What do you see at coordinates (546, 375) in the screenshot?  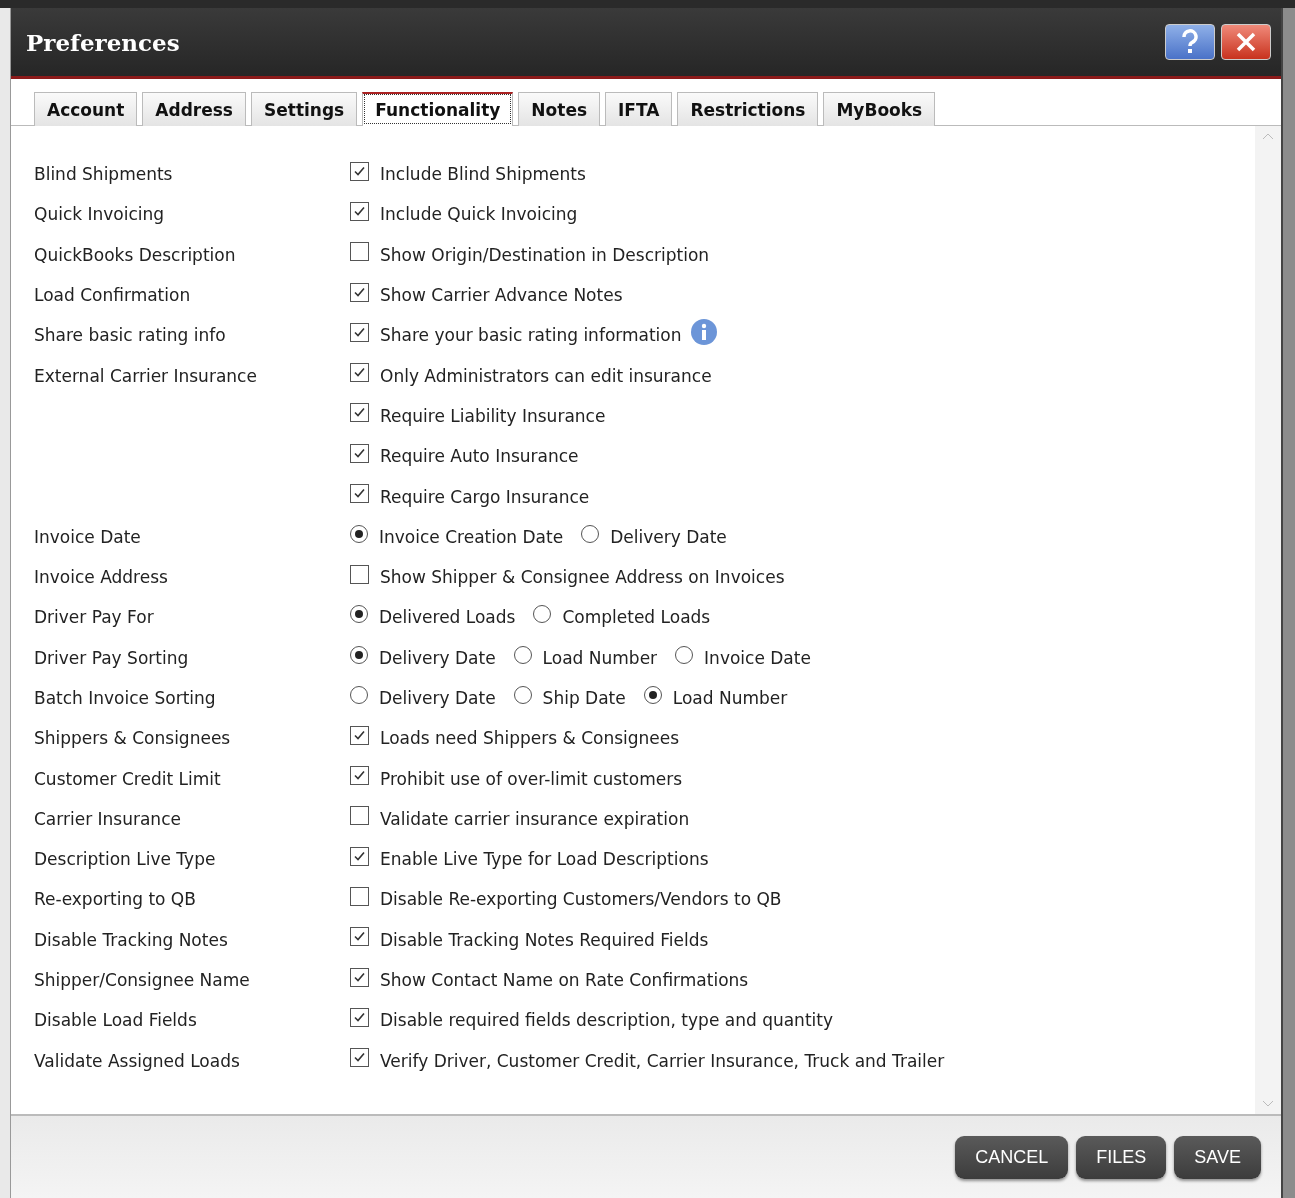 I see `checkbox-label: Only Administrators can edit insurance` at bounding box center [546, 375].